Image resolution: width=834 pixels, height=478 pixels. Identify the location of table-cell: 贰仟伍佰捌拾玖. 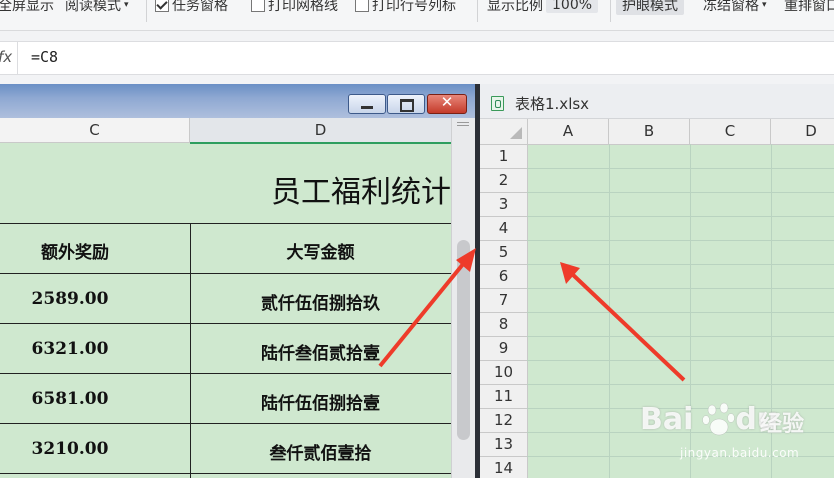
(320, 301).